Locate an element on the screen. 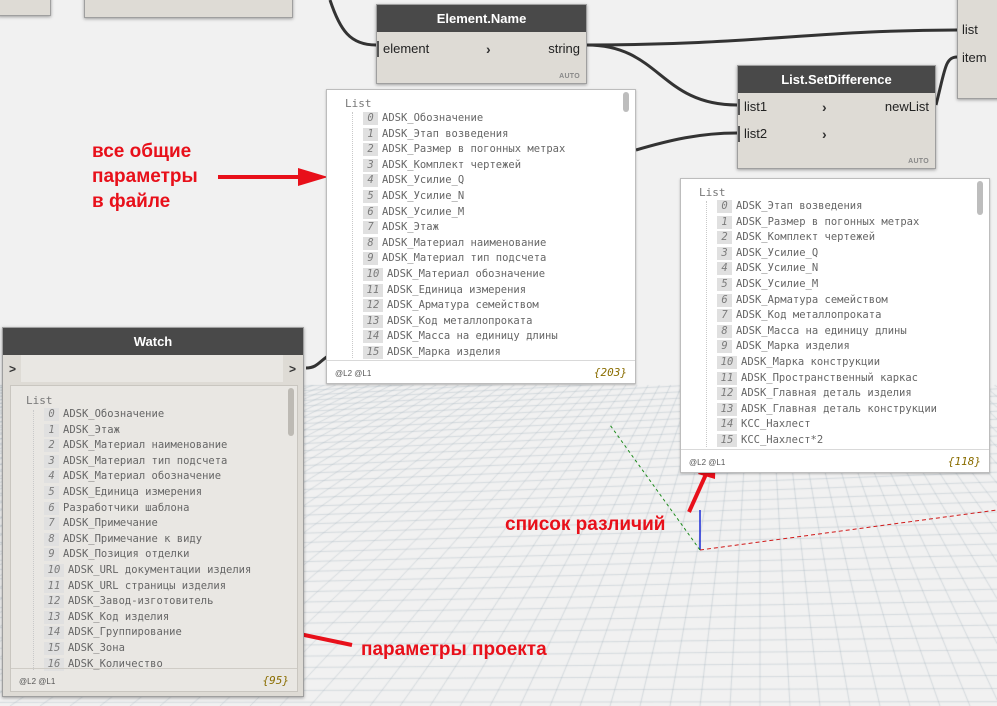 Image resolution: width=997 pixels, height=706 pixels. item-text: ADSK_Арматура семейством is located at coordinates (463, 305).